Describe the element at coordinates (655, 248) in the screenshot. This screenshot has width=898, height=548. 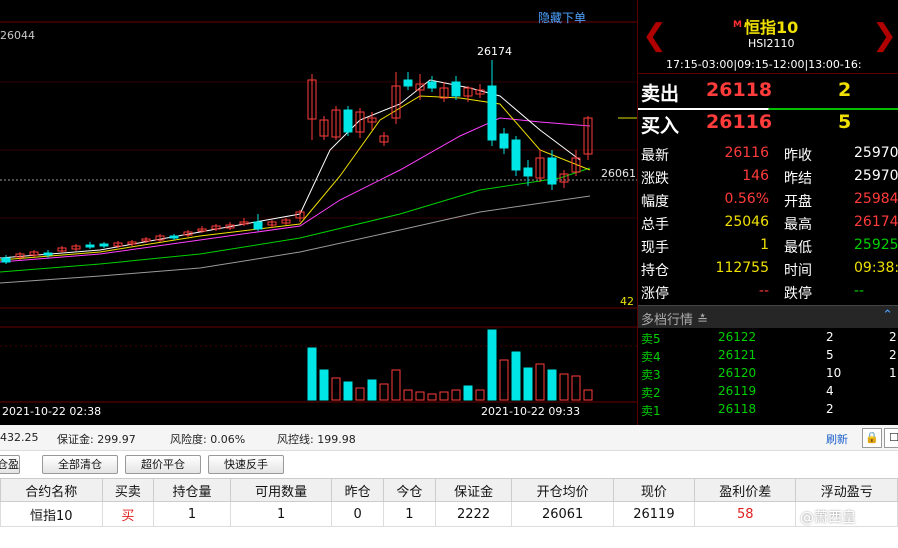
I see `quote-key: 现手` at that location.